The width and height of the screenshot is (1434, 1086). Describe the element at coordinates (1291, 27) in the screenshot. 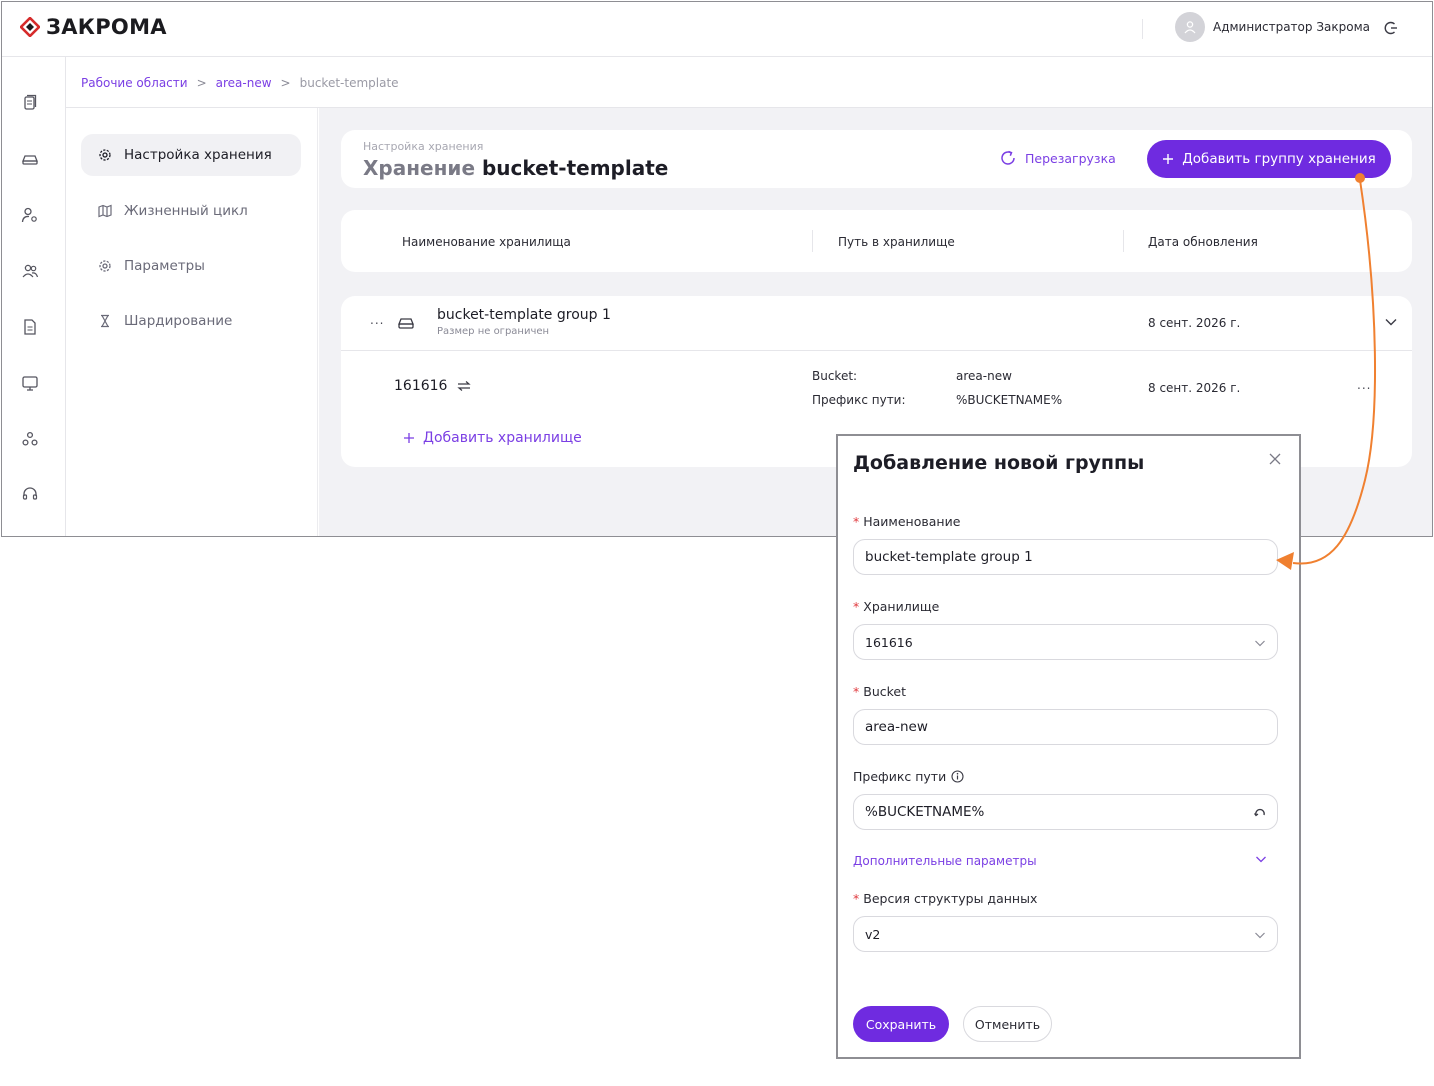

I see `user-name: Администратор Закрома` at that location.